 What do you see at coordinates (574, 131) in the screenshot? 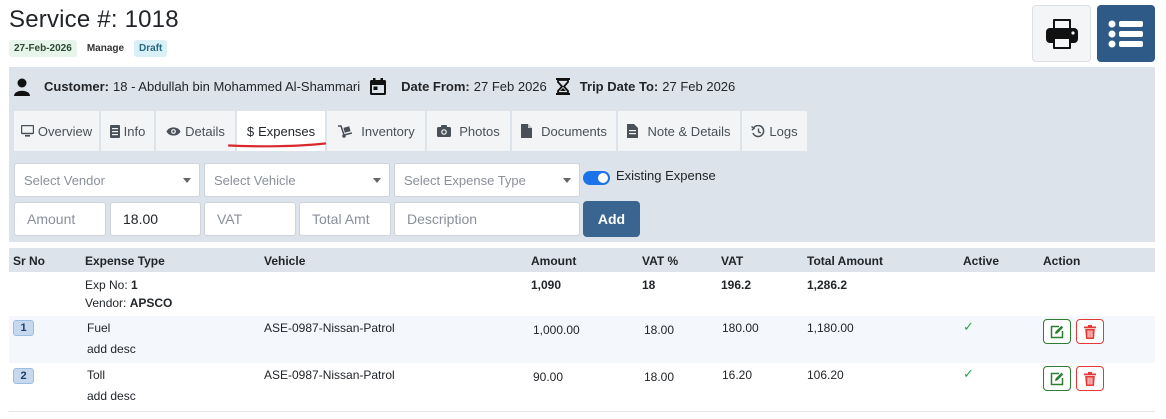
I see `tab-documents-label: Documents` at bounding box center [574, 131].